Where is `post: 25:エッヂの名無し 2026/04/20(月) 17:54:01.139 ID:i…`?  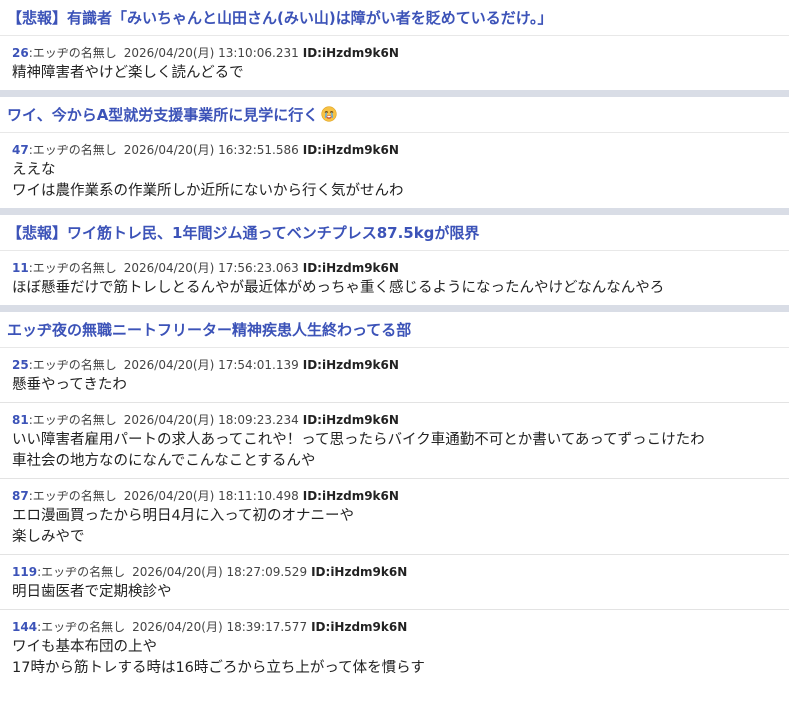 post: 25:エッヂの名無し 2026/04/20(月) 17:54:01.139 ID:i… is located at coordinates (394, 375).